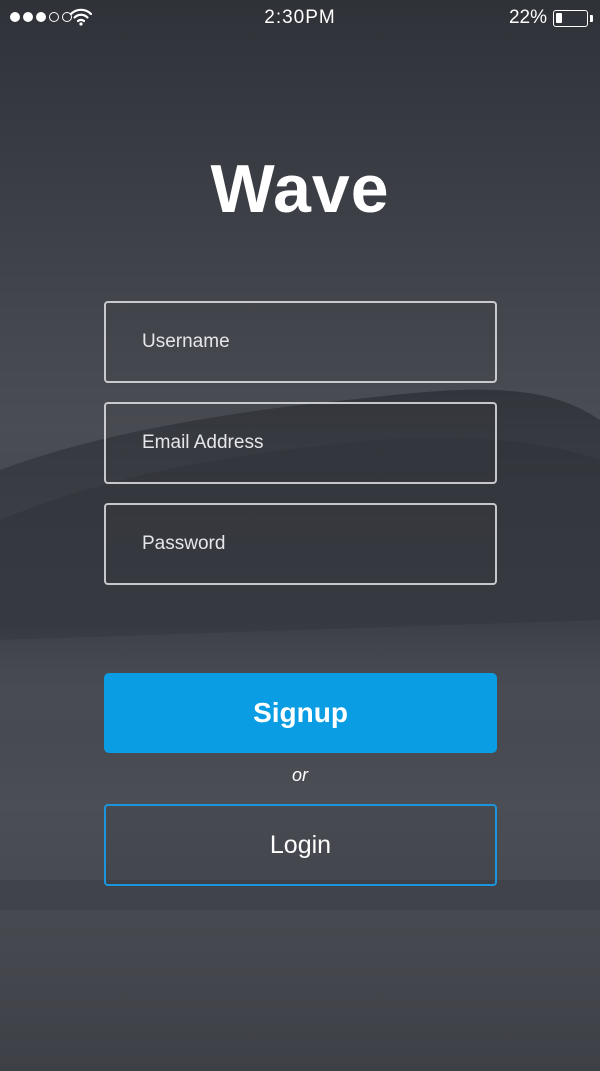 The image size is (600, 1071). What do you see at coordinates (300, 713) in the screenshot?
I see `signup-button: Signup` at bounding box center [300, 713].